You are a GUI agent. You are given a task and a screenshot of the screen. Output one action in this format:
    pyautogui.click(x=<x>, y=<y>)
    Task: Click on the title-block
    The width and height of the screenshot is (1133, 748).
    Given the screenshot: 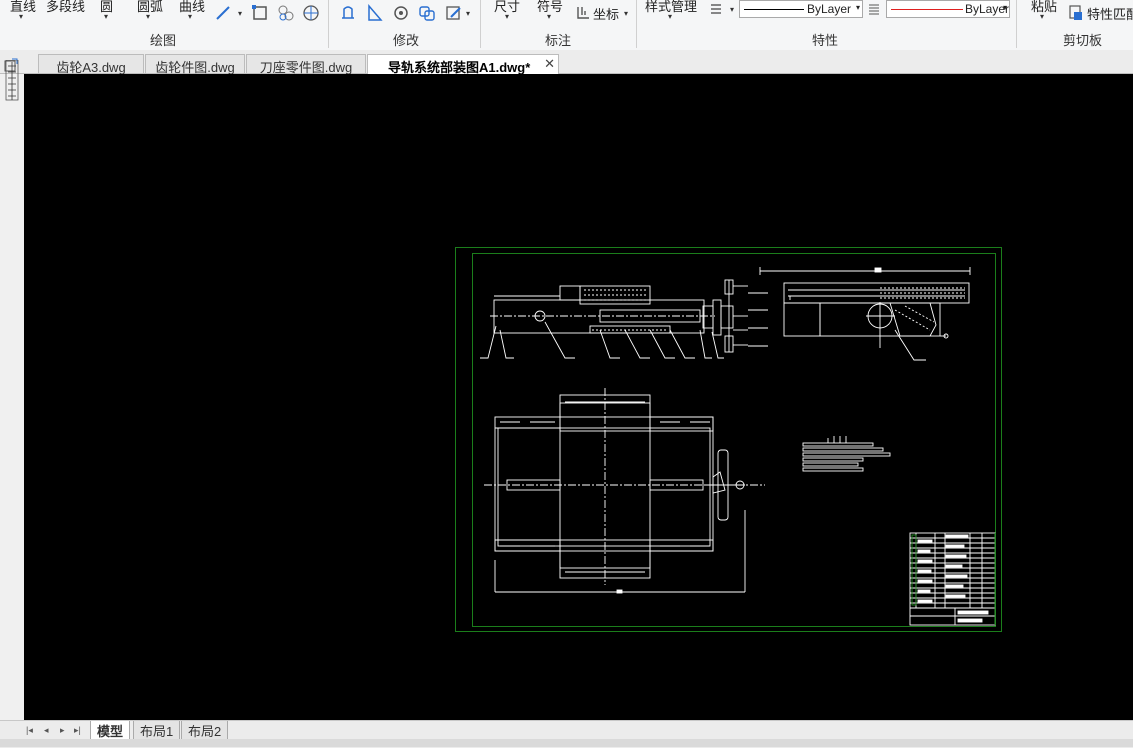 What is the action you would take?
    pyautogui.click(x=952, y=579)
    